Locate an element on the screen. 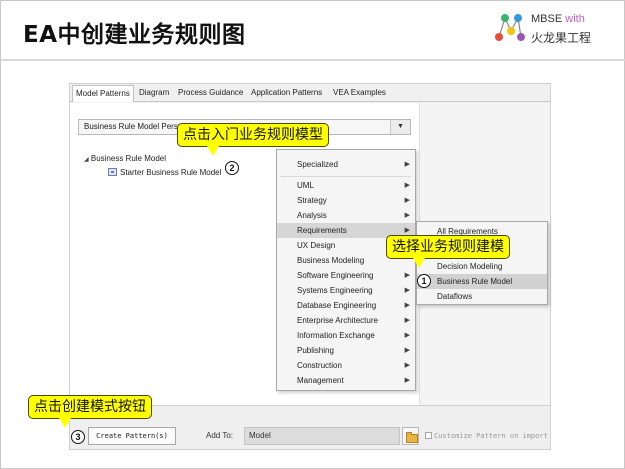  menu-separator is located at coordinates (346, 176).